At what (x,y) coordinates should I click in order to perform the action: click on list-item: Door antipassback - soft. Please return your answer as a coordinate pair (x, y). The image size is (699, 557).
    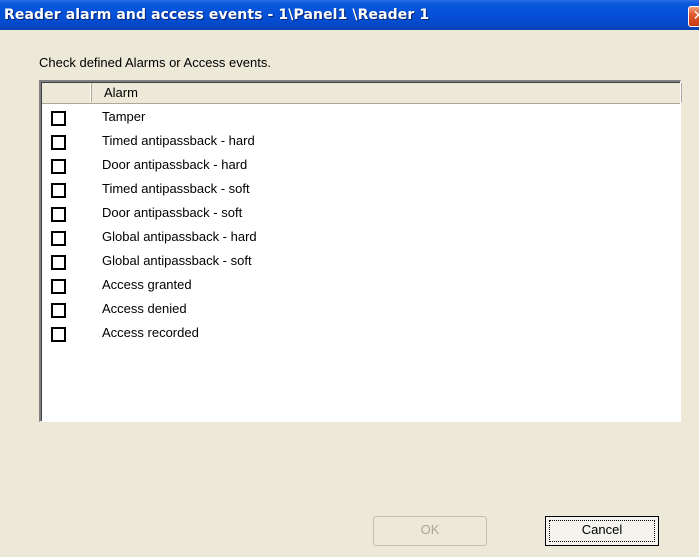
    Looking at the image, I should click on (352, 216).